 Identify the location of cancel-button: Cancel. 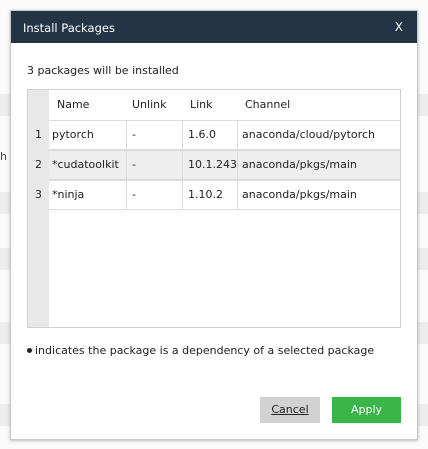
(290, 410).